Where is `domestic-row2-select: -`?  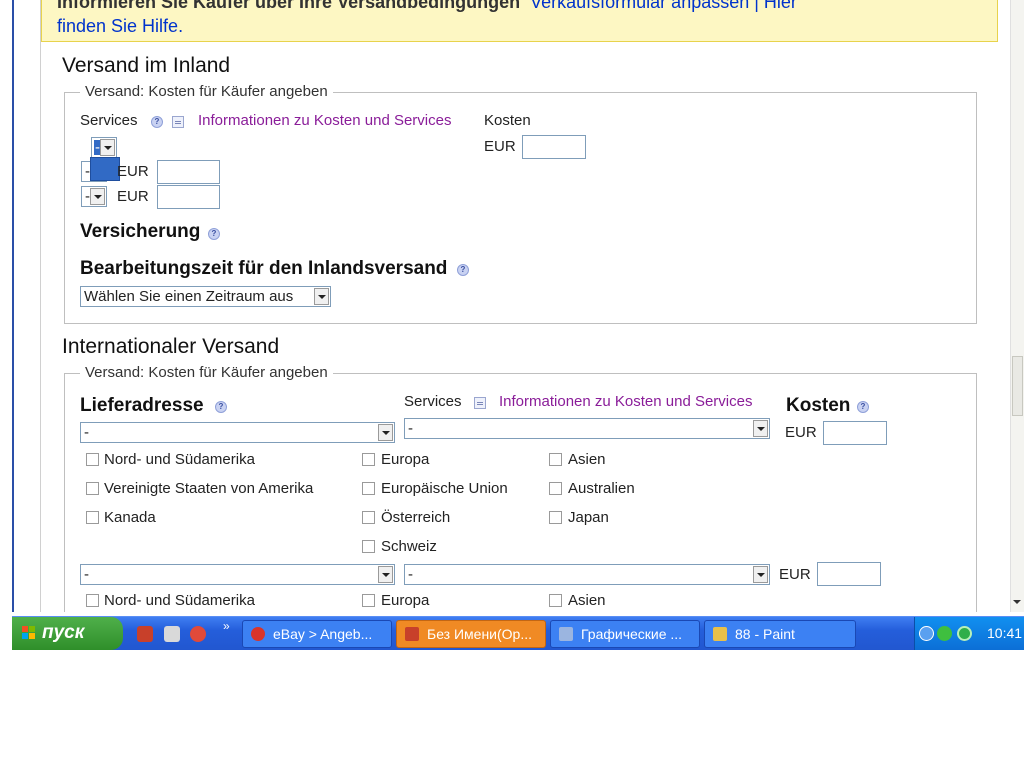 domestic-row2-select: - is located at coordinates (94, 196).